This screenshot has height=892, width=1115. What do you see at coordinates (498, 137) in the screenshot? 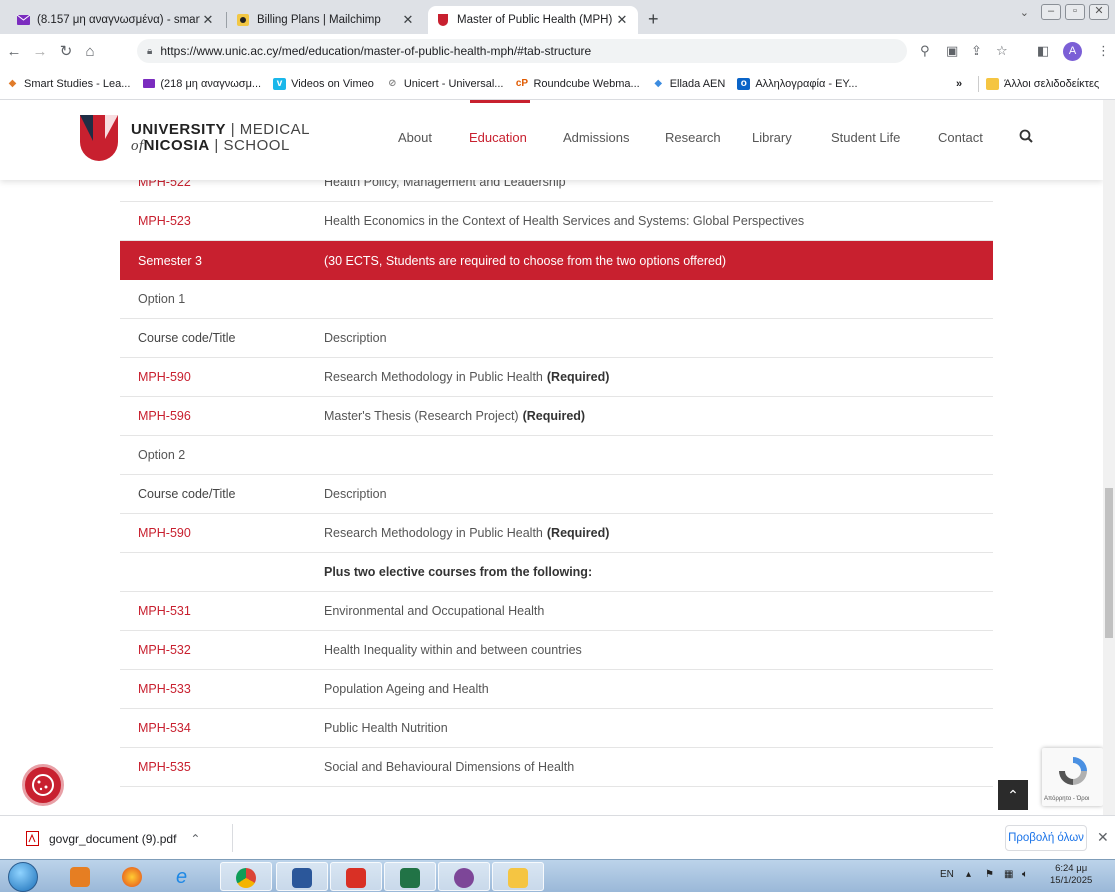
I see `nav-education: Education` at bounding box center [498, 137].